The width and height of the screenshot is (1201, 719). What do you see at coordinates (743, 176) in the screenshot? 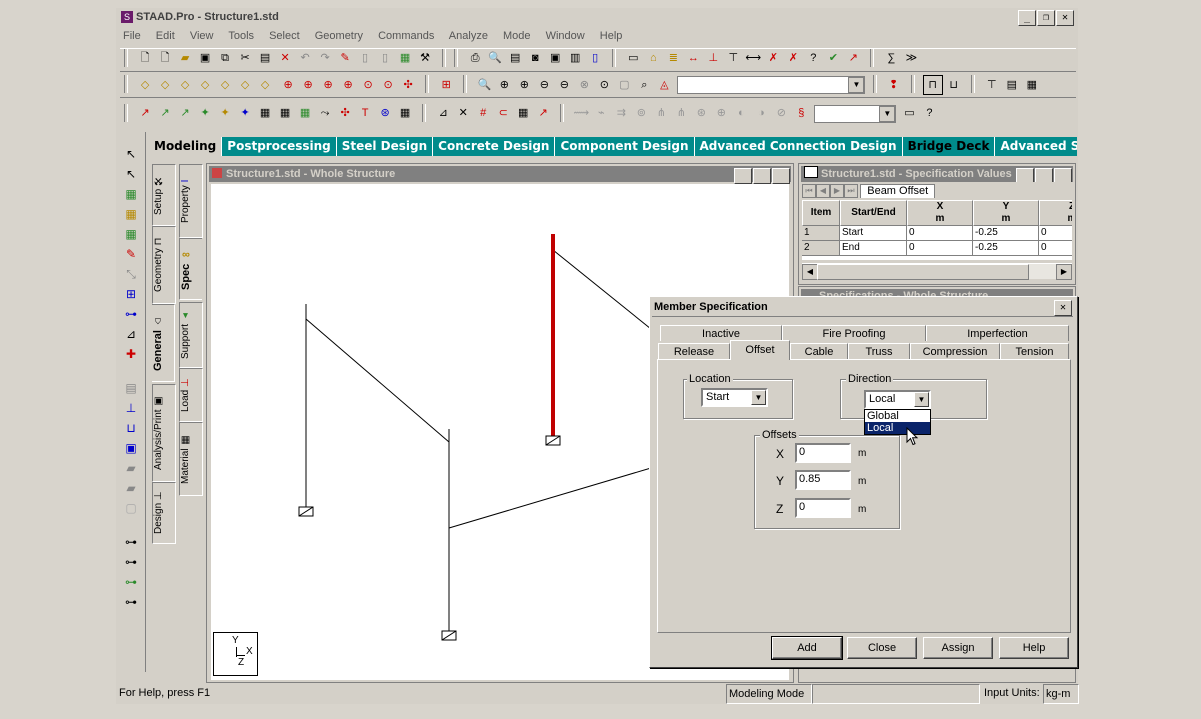
I see `viewport-minimize-button: _` at bounding box center [743, 176].